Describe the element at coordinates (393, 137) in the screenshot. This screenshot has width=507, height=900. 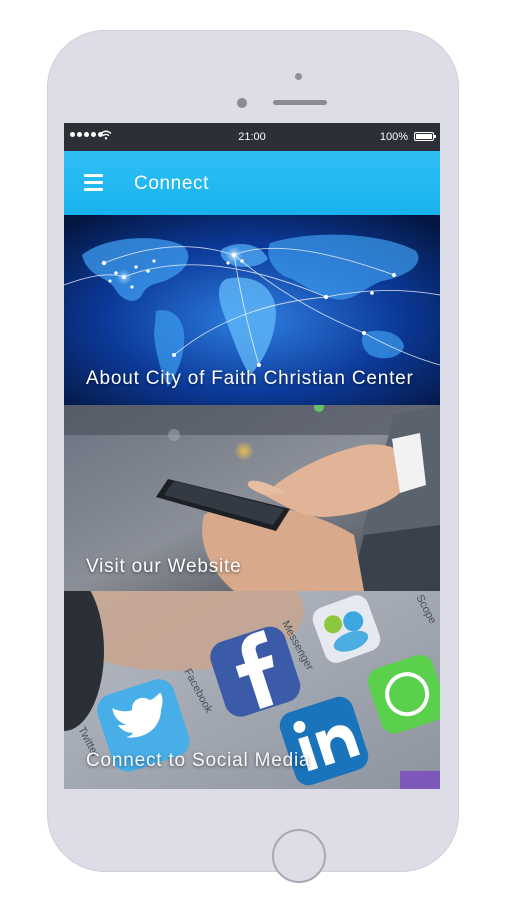
I see `battery-percentage: 100%` at that location.